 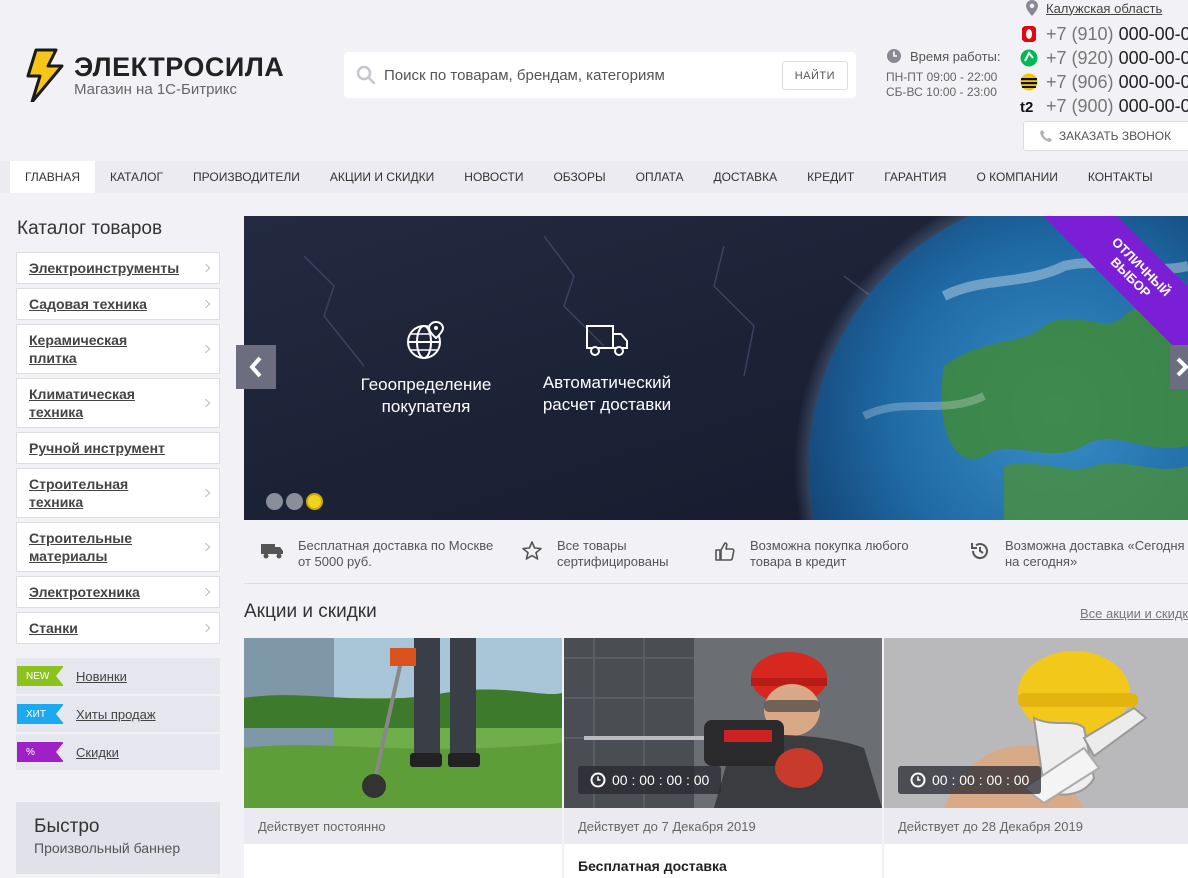 What do you see at coordinates (955, 56) in the screenshot?
I see `work-hours-title: Время работы:` at bounding box center [955, 56].